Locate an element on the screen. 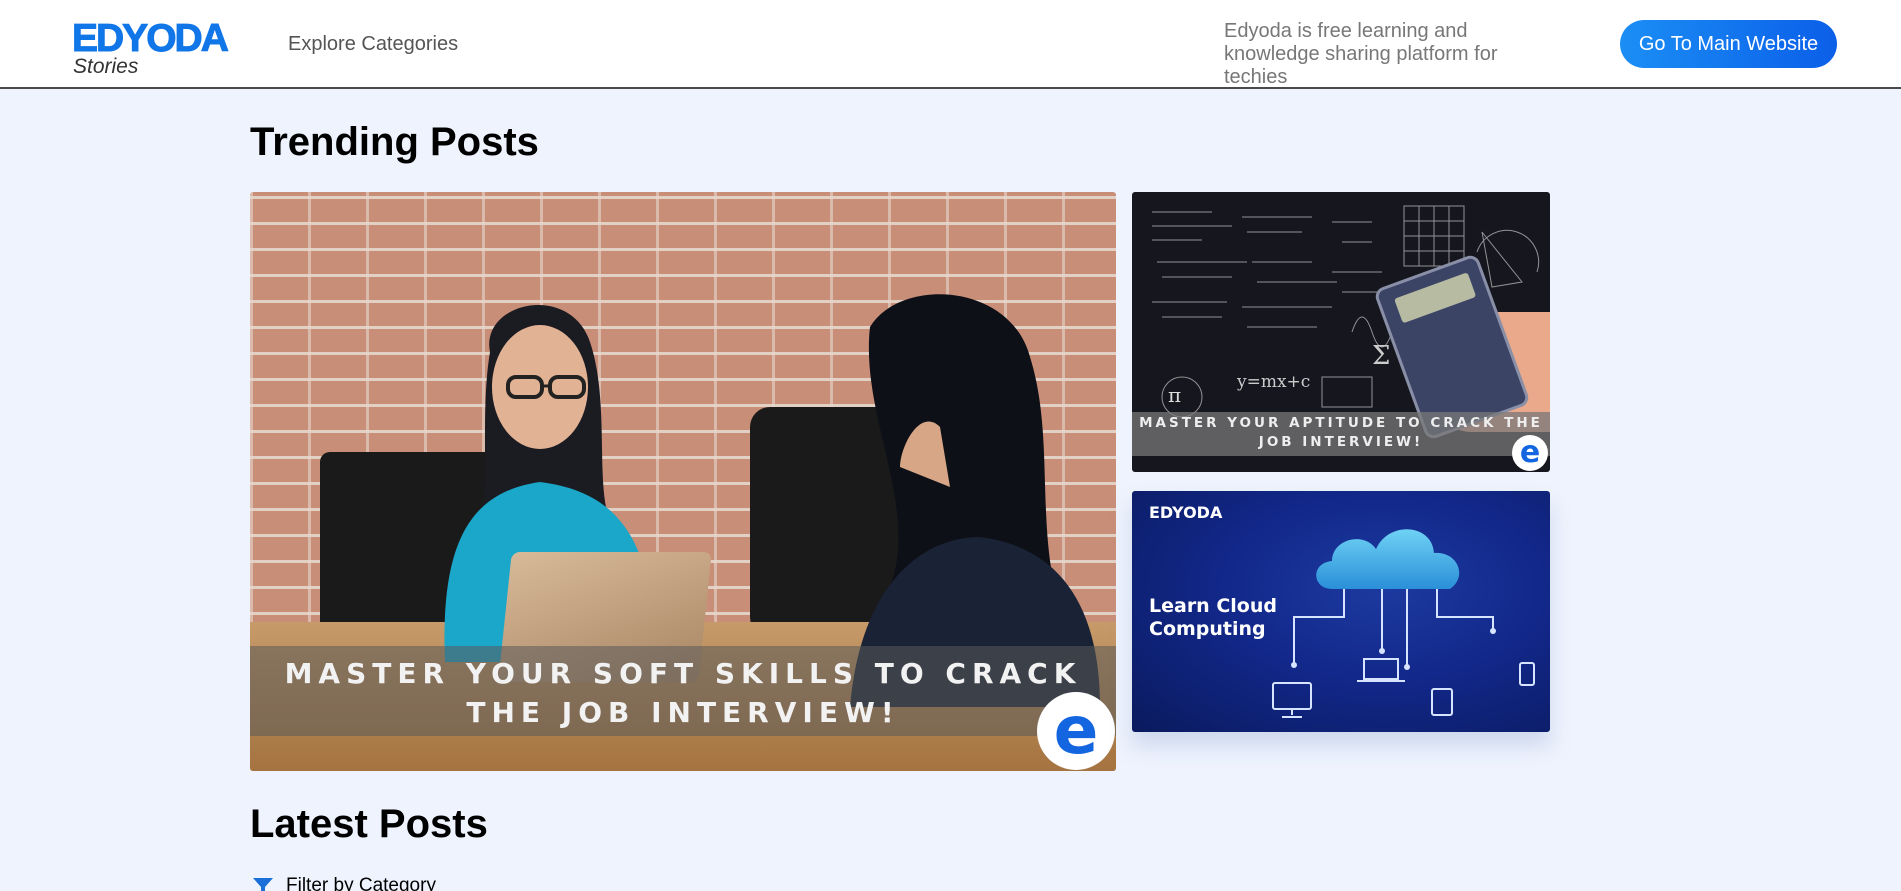  funnel-icon is located at coordinates (263, 884).